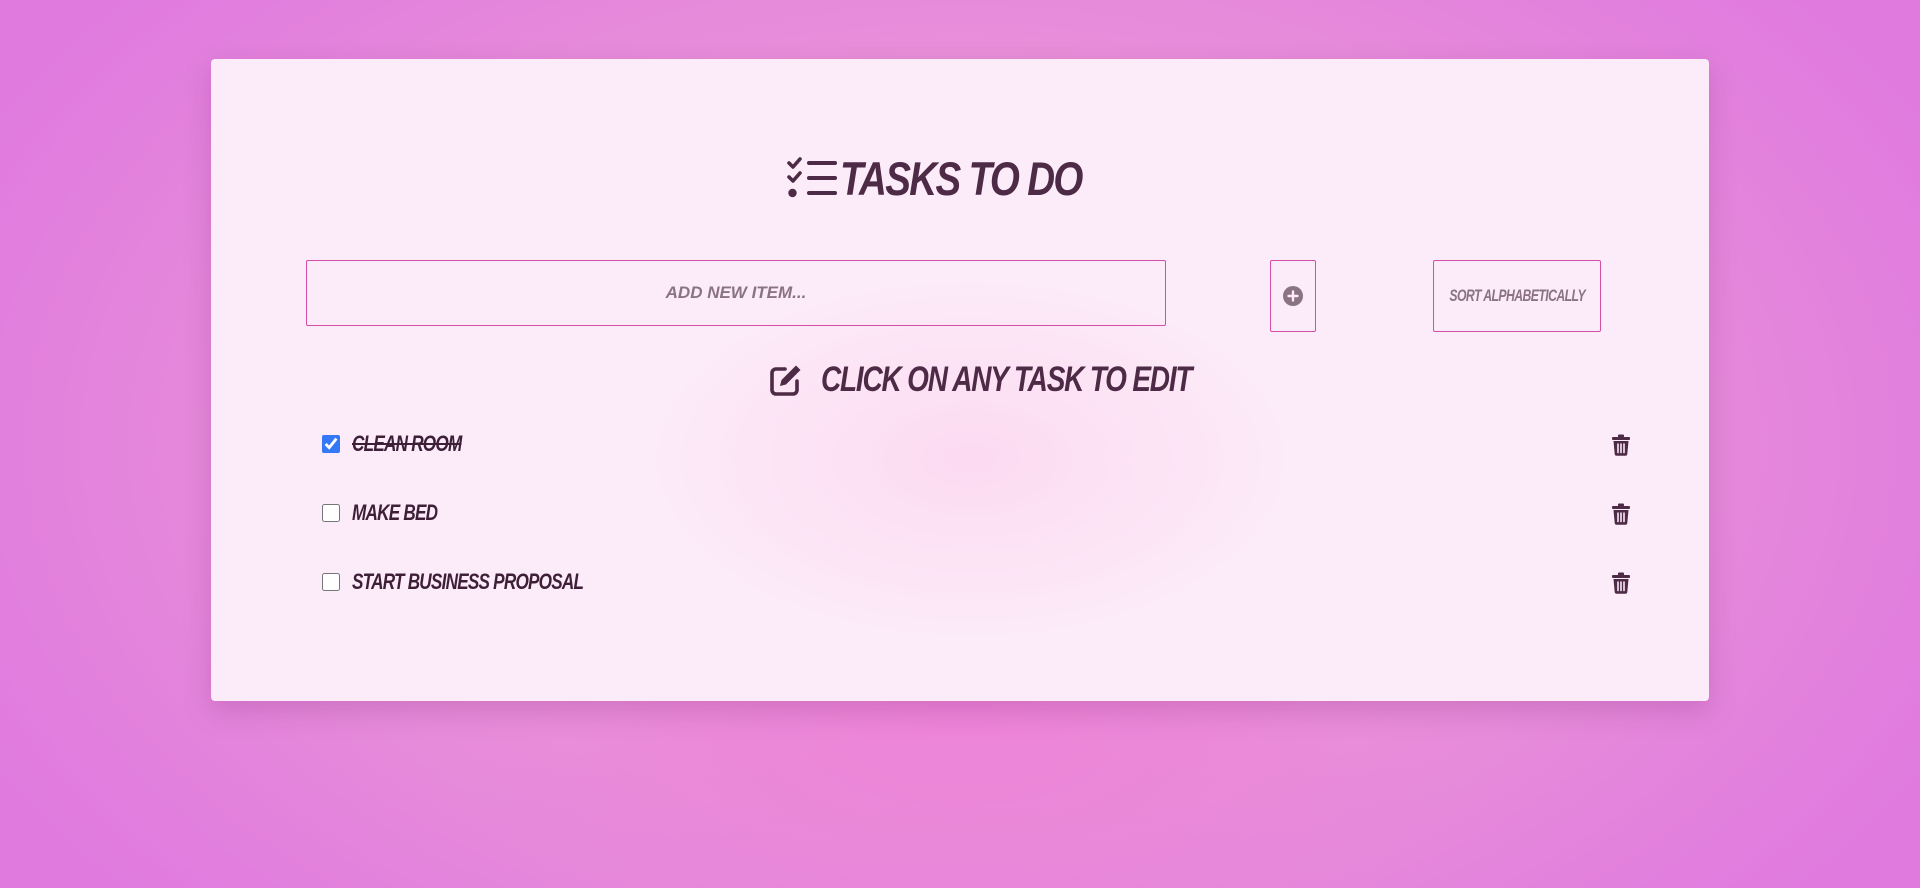 This screenshot has width=1920, height=888. I want to click on page-title: Tasks To Do, so click(960, 178).